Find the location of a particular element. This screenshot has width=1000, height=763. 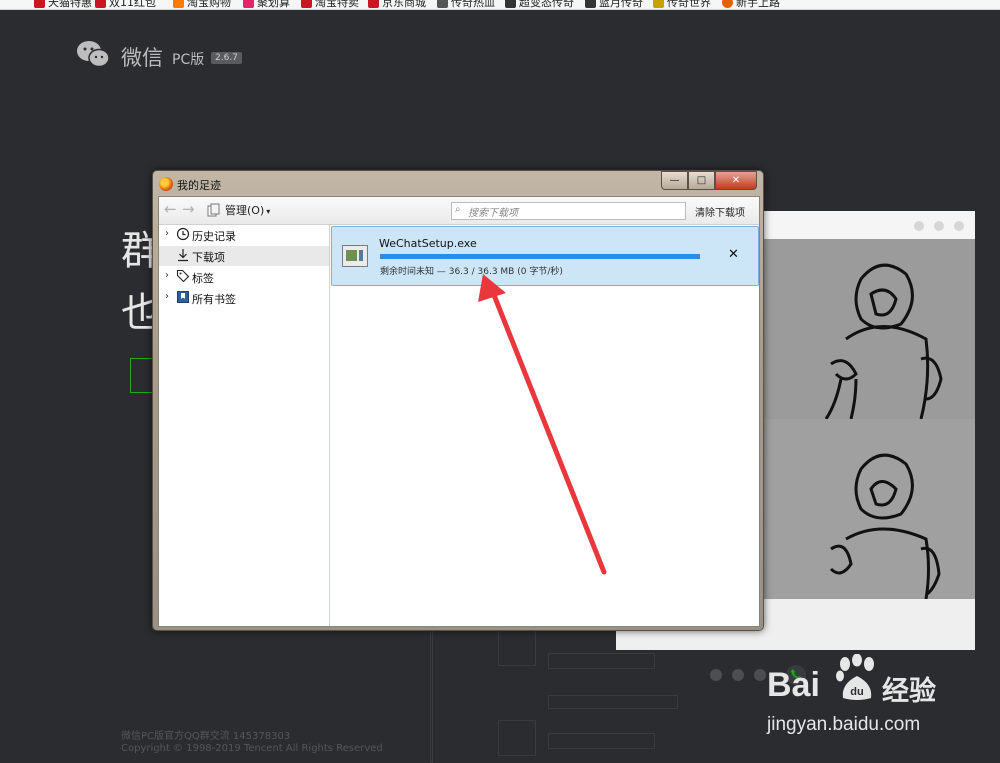

search-placeholder: 搜索下载项 is located at coordinates (493, 213).